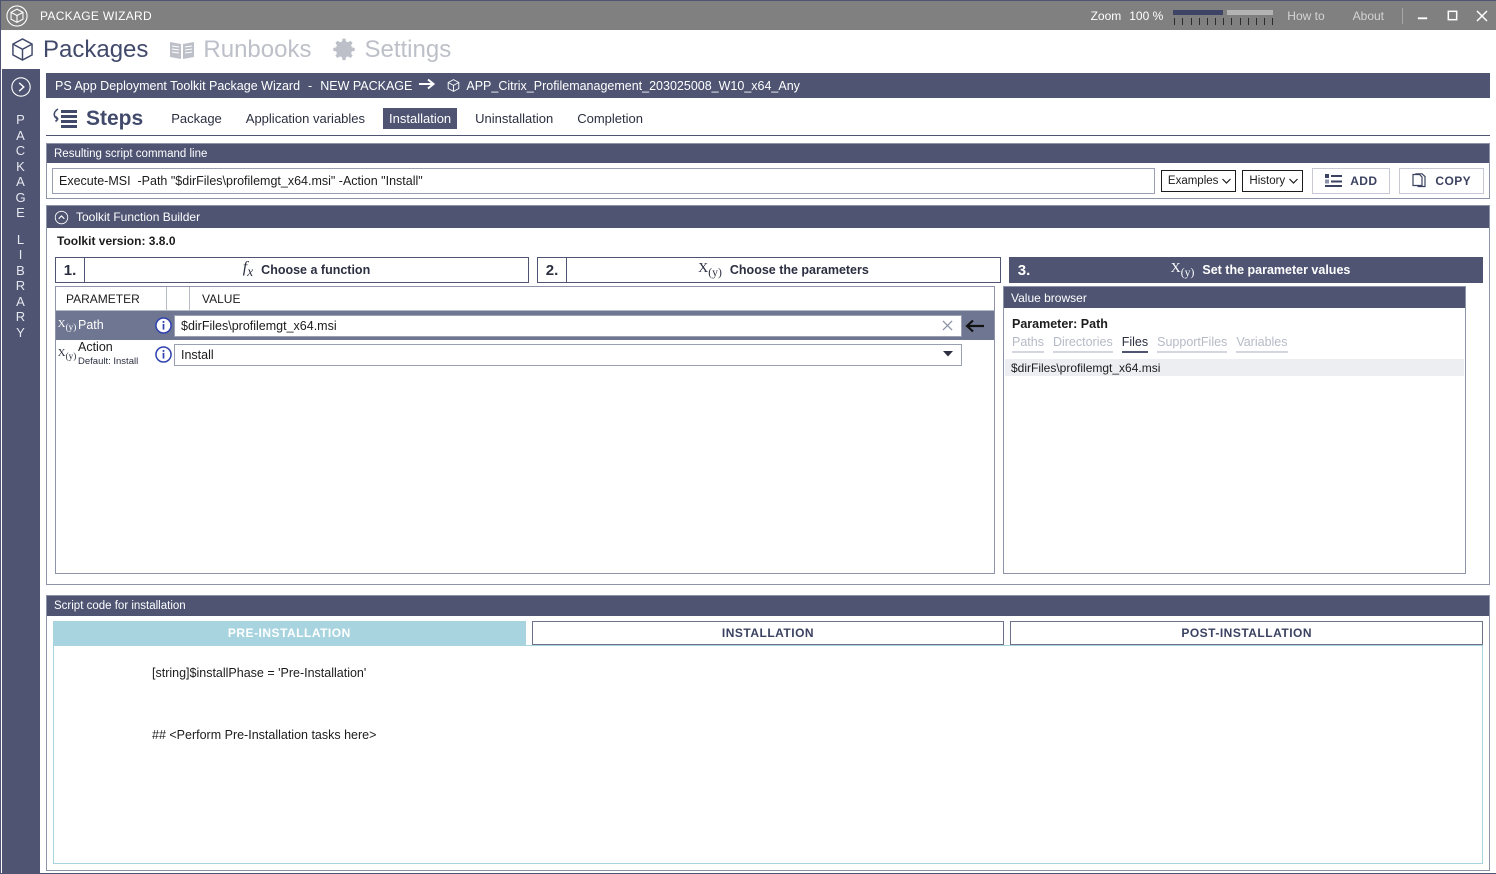 The image size is (1496, 874). I want to click on menu-item-settings: Settings, so click(391, 50).